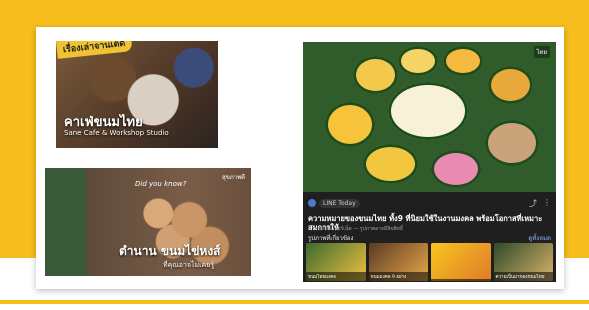  Describe the element at coordinates (161, 184) in the screenshot. I see `did-you-know-text: Did you know?` at that location.